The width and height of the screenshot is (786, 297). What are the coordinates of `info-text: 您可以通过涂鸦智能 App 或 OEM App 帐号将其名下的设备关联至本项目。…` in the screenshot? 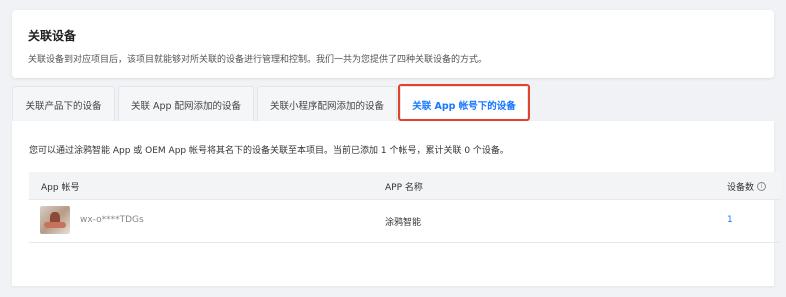 It's located at (269, 151).